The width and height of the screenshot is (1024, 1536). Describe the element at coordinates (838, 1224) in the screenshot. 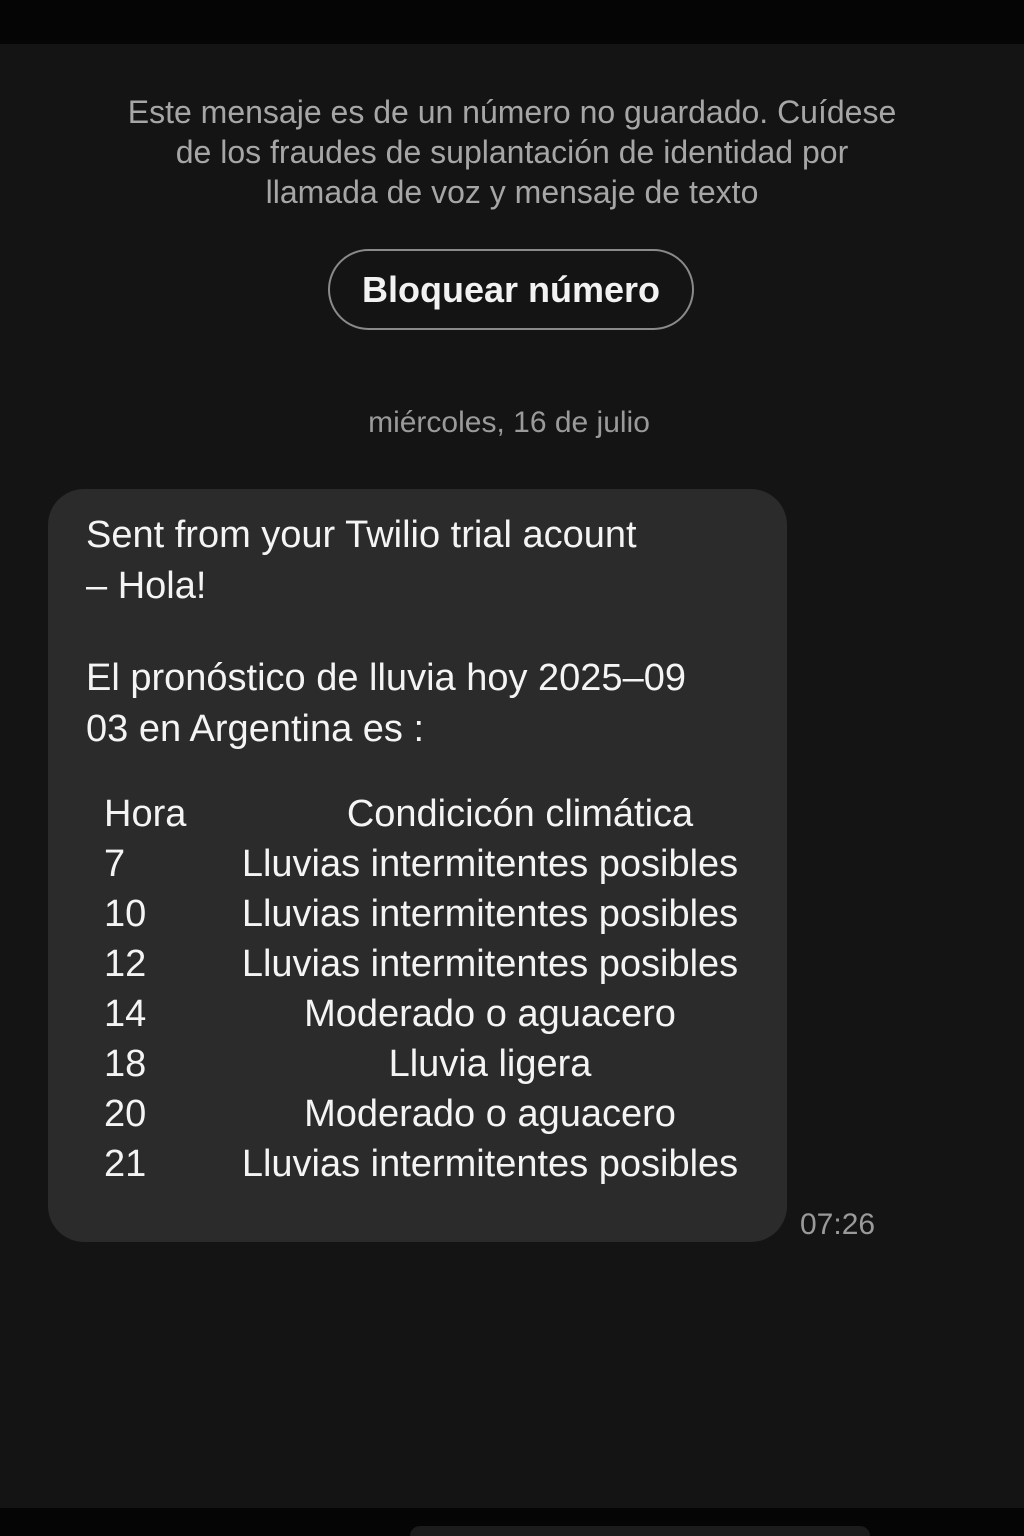

I see `message-timestamp: 07:26` at that location.